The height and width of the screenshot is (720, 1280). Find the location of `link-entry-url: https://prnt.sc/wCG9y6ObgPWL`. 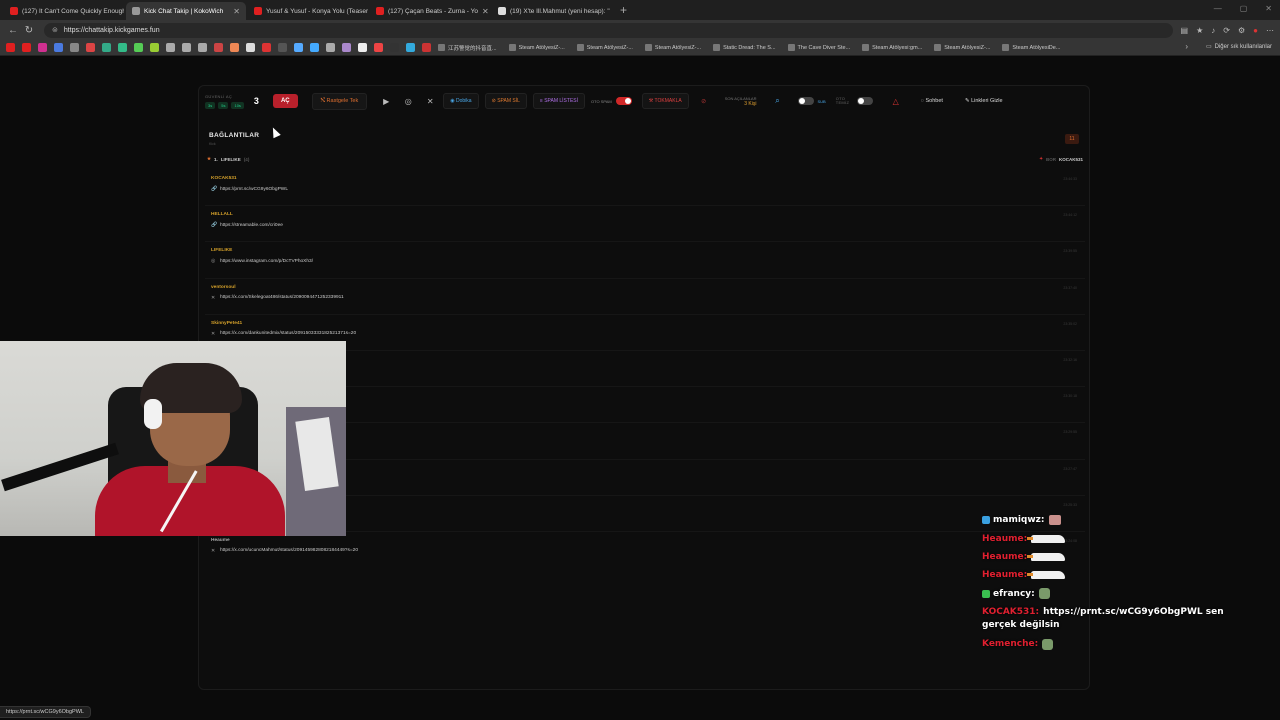

link-entry-url: https://prnt.sc/wCG9y6ObgPWL is located at coordinates (254, 189).